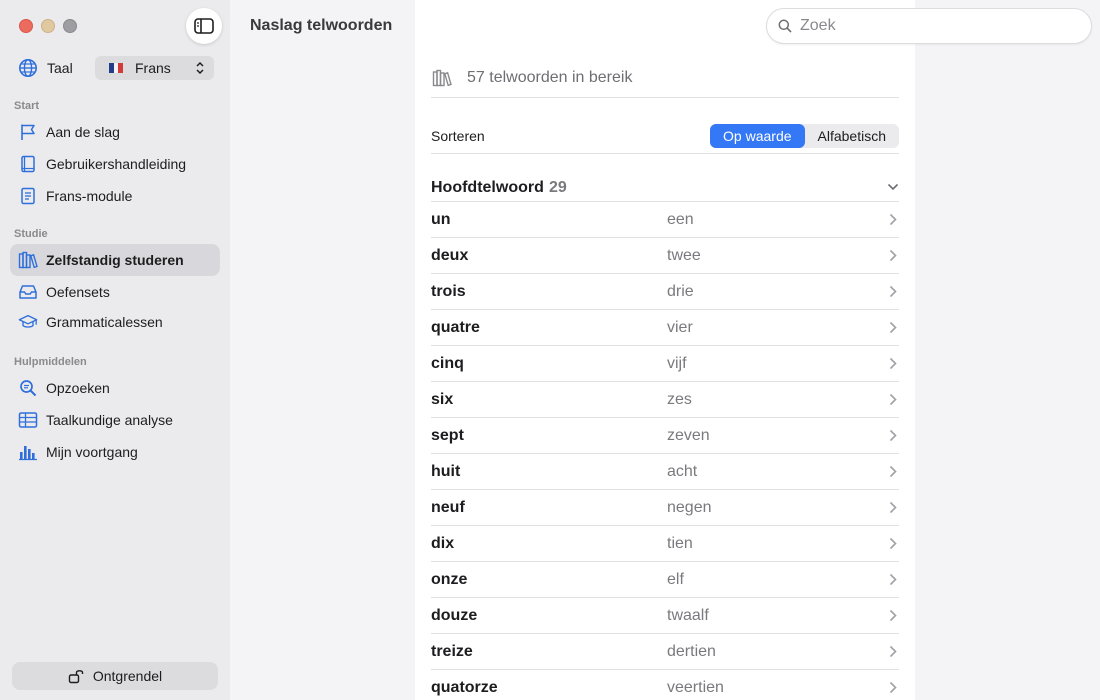  What do you see at coordinates (83, 132) in the screenshot?
I see `sidebar-item-label: Aan de slag` at bounding box center [83, 132].